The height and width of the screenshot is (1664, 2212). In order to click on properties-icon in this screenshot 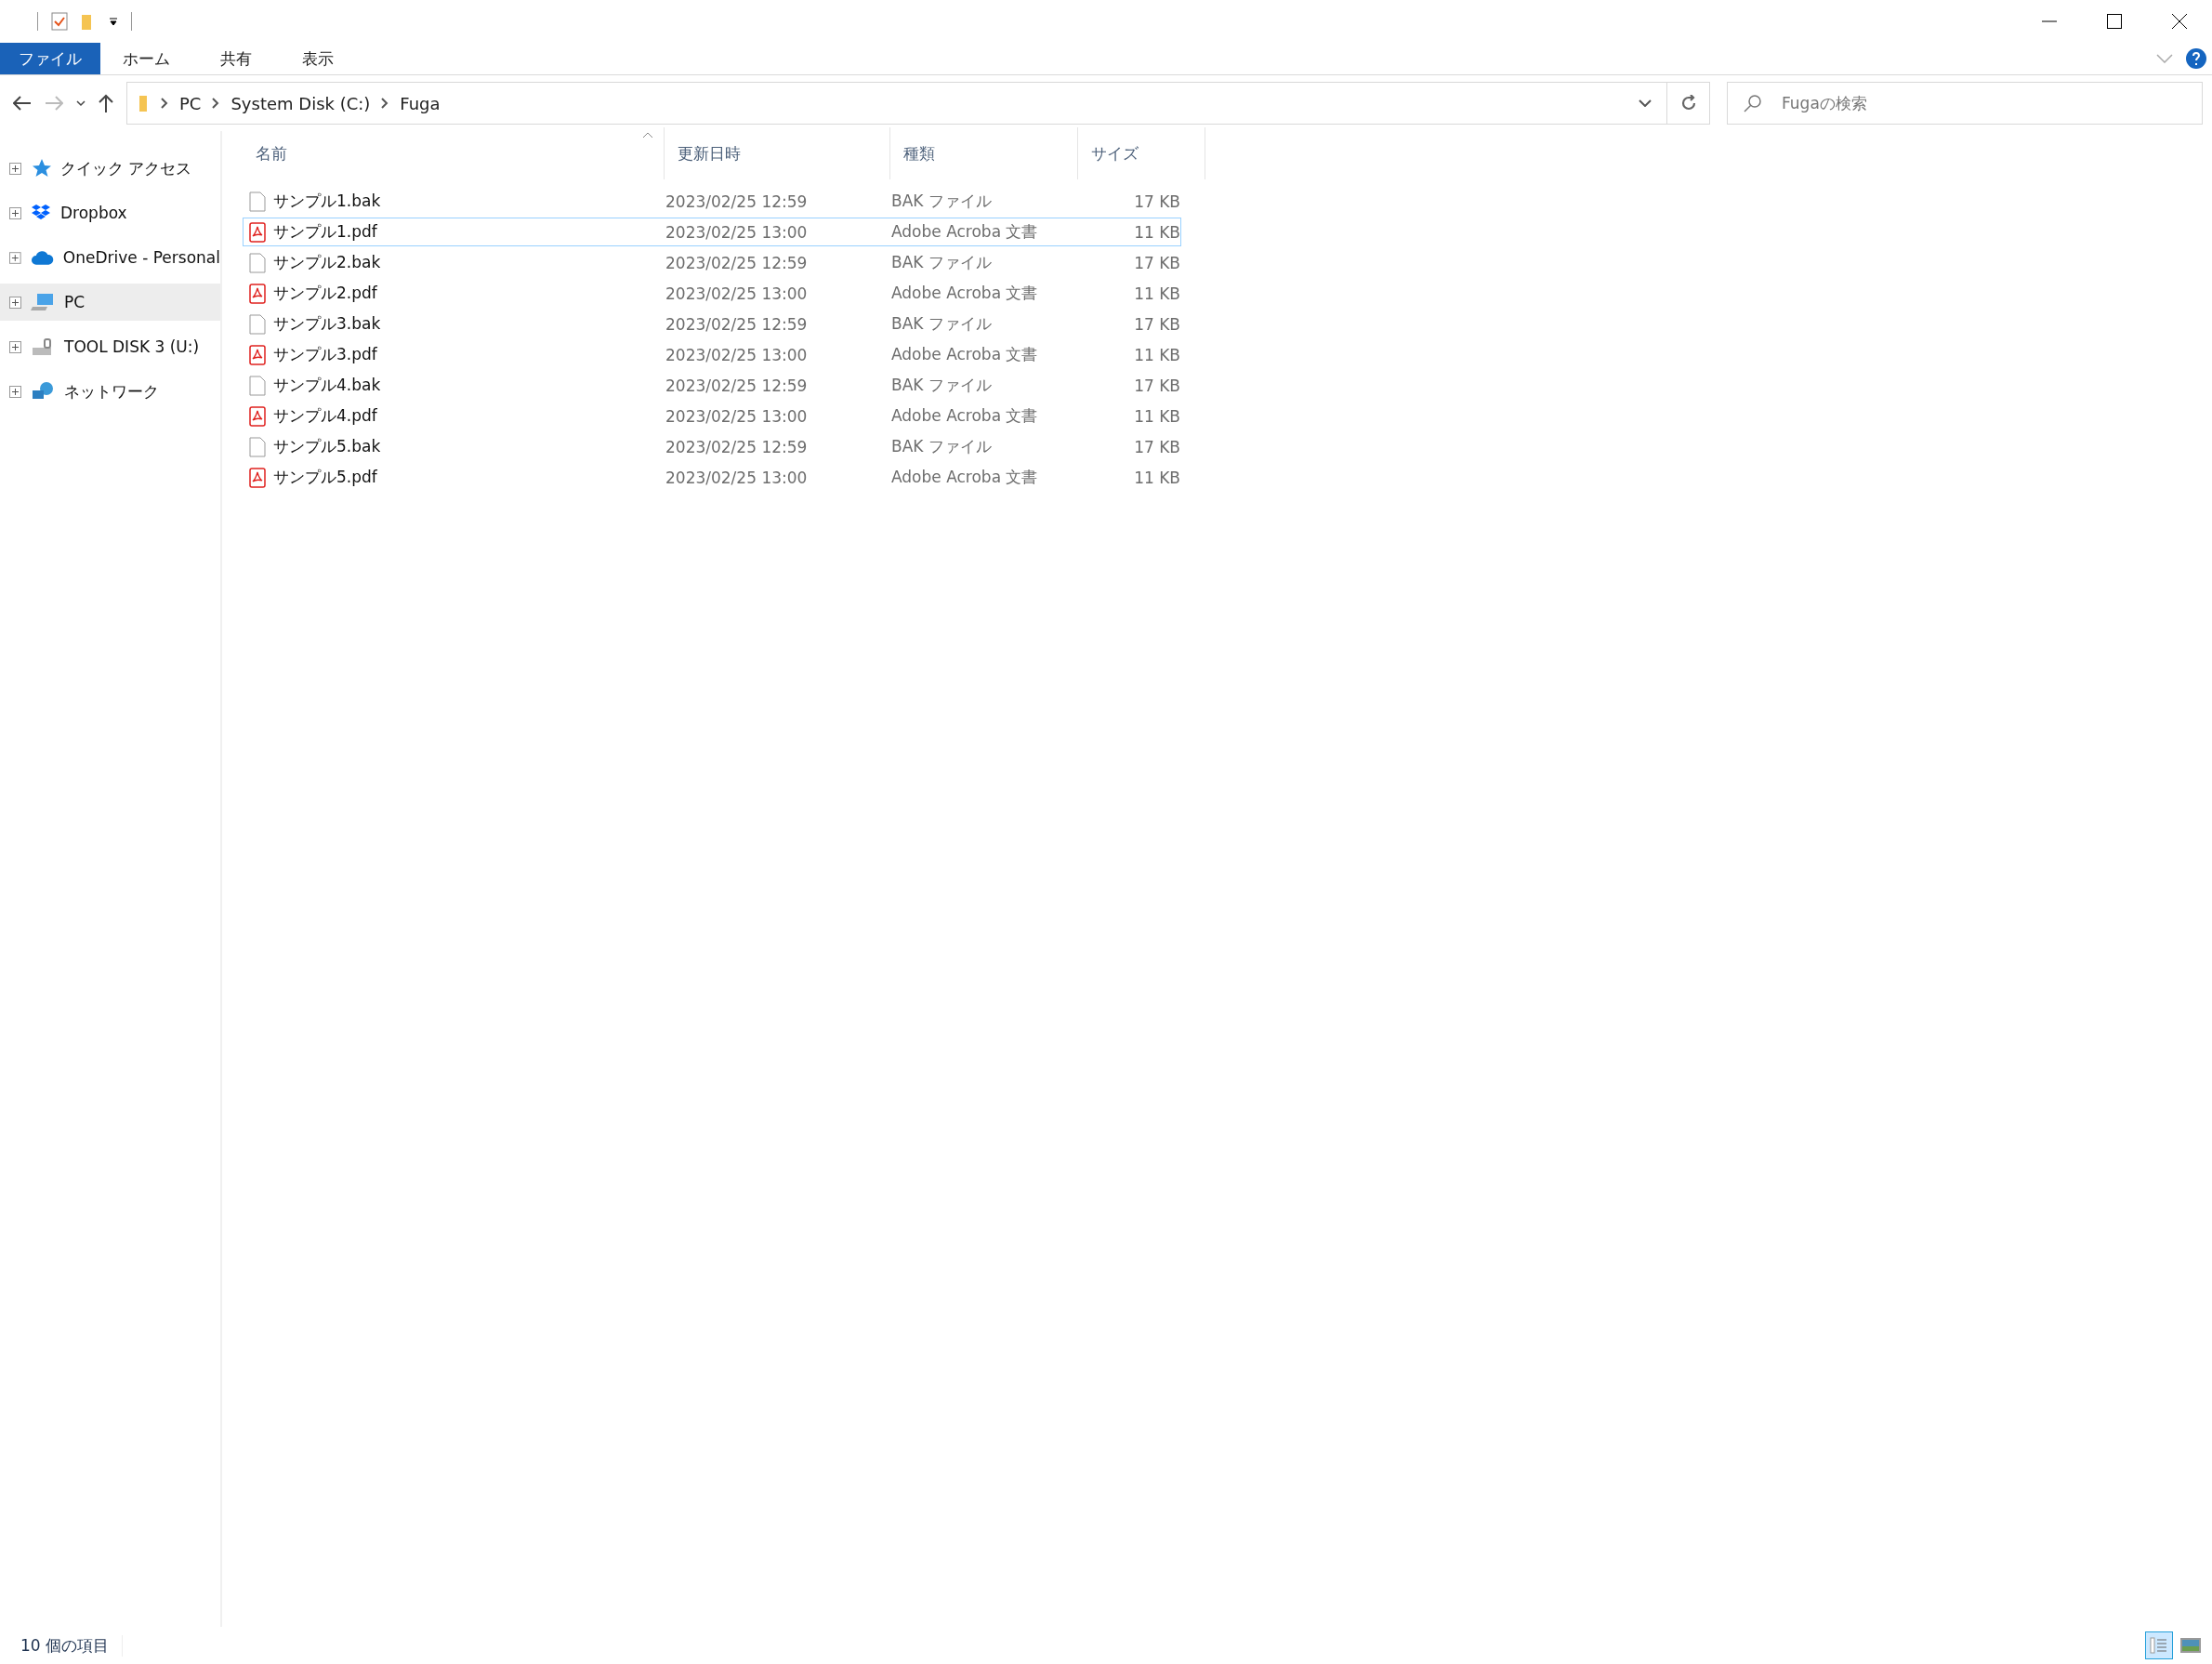, I will do `click(59, 21)`.